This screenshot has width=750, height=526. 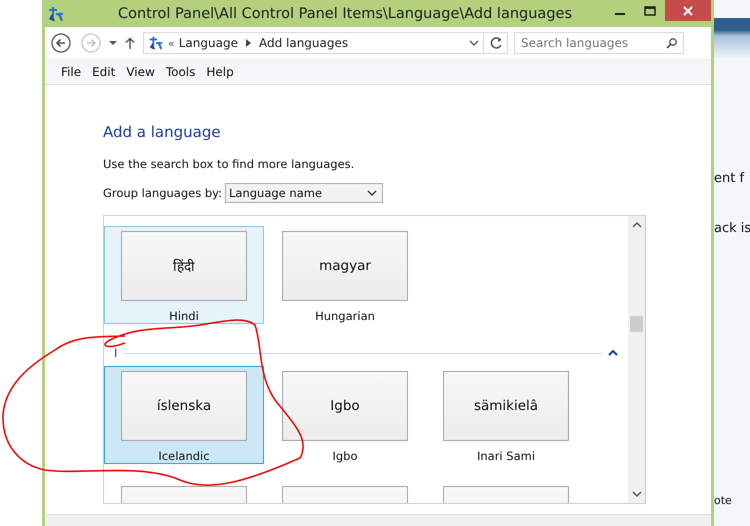 I want to click on group-by-label: Group languages by:, so click(x=162, y=193).